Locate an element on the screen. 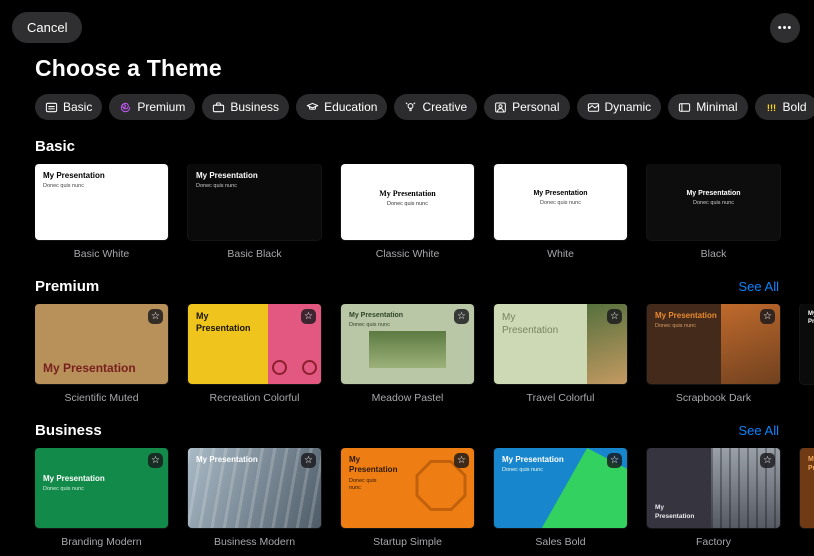 The height and width of the screenshot is (556, 814). section-title: Business is located at coordinates (68, 430).